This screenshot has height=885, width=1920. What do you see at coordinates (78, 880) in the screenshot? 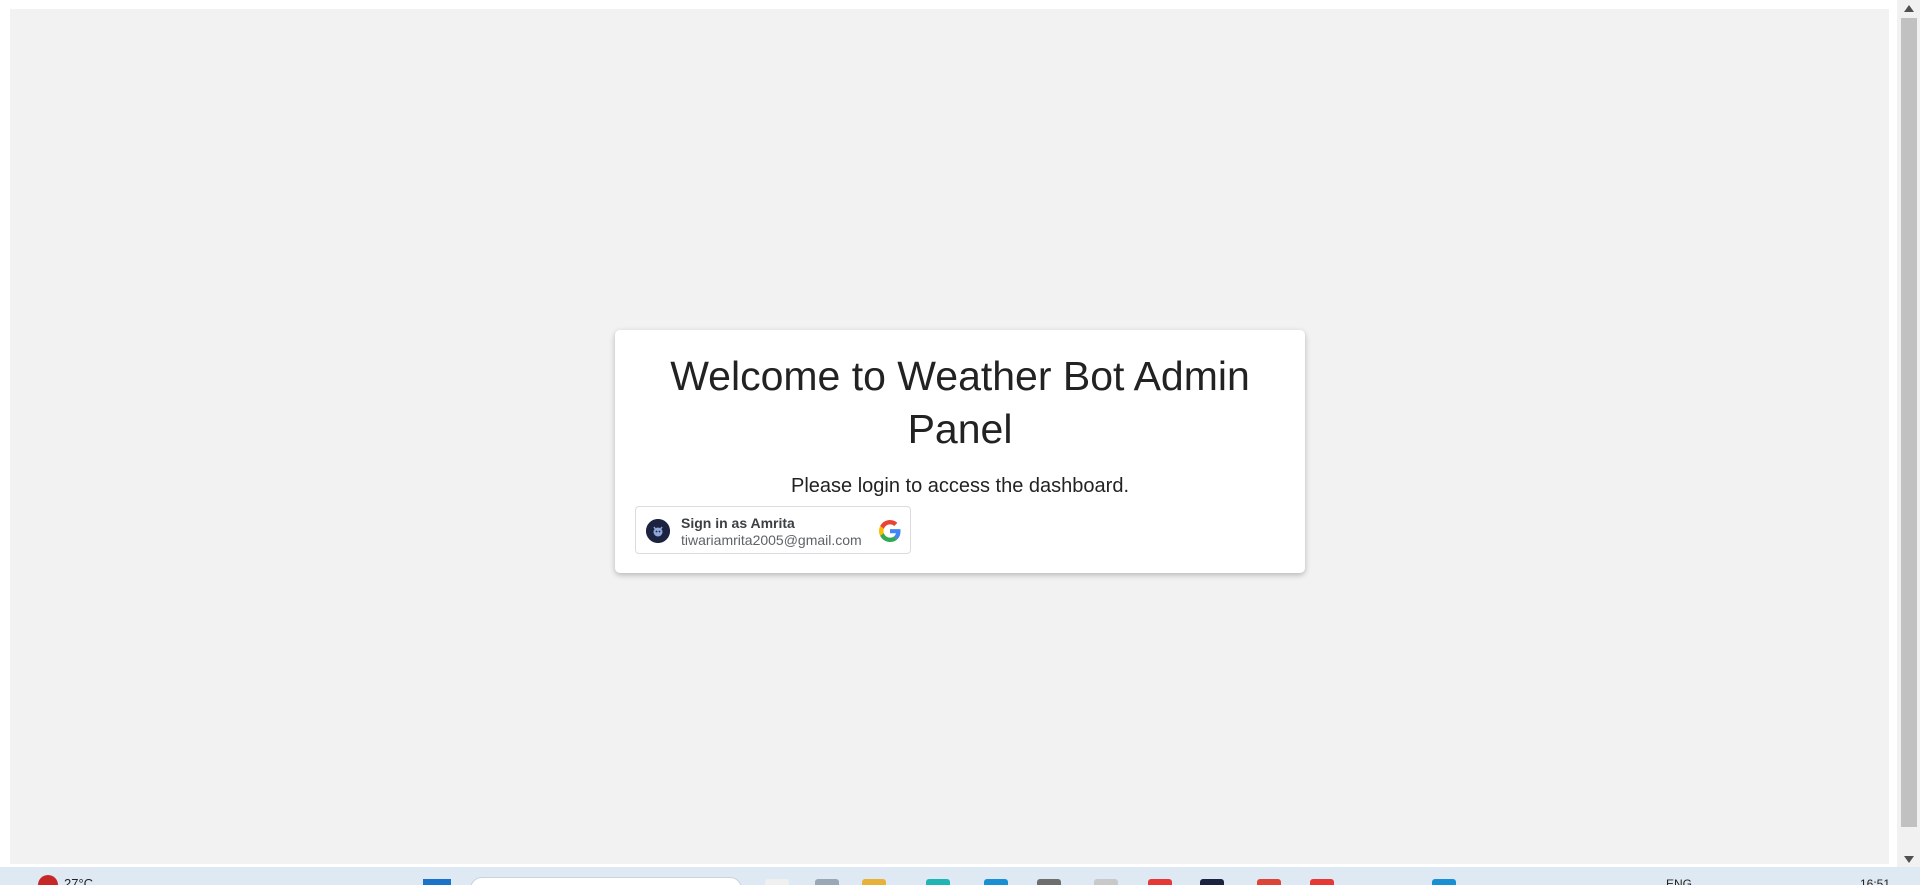
I see `weather-temperature: 27°C` at bounding box center [78, 880].